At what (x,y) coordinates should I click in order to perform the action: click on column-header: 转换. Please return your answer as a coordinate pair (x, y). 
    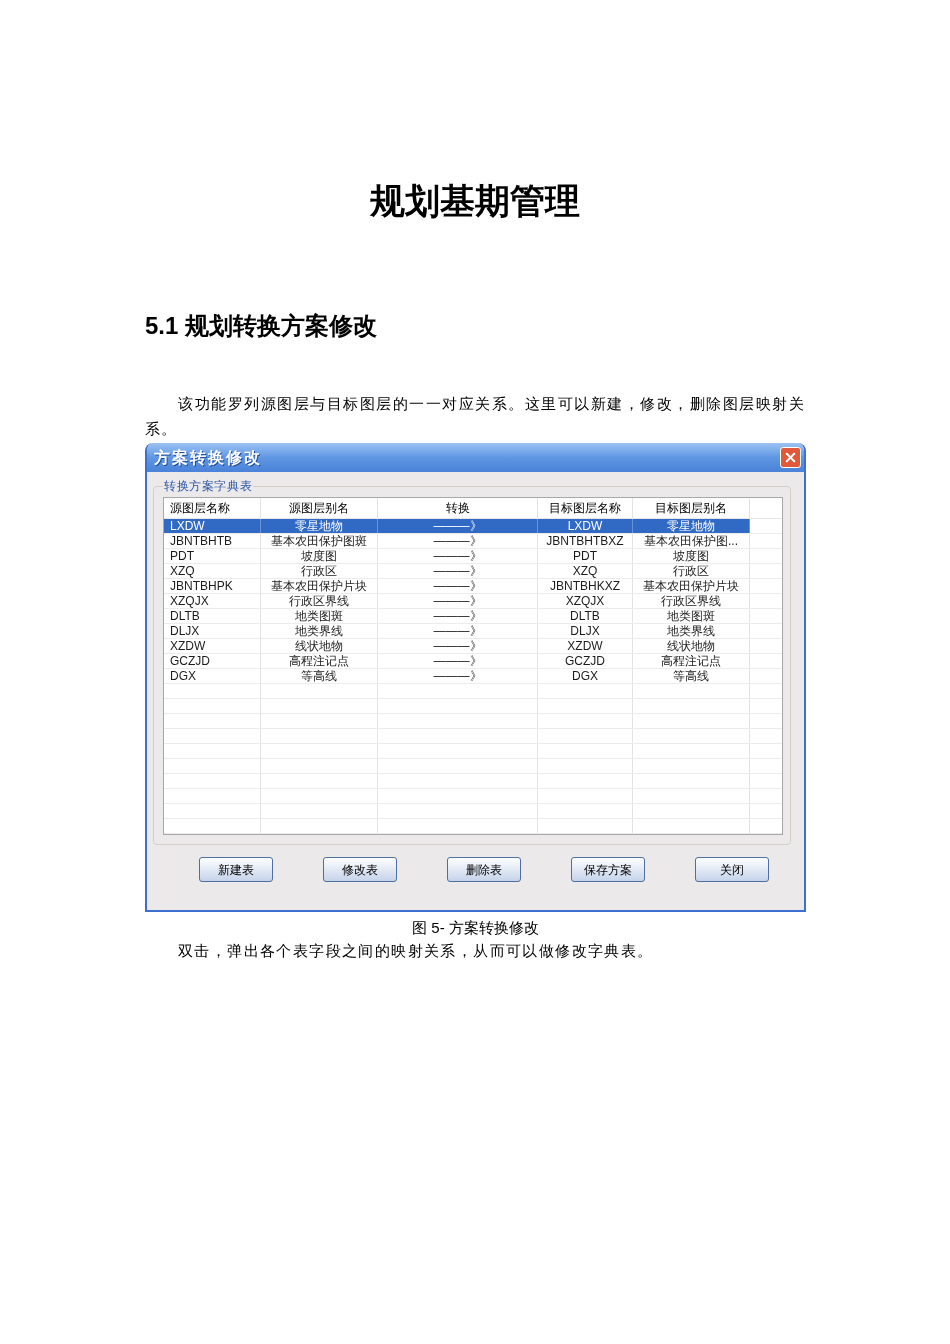
    Looking at the image, I should click on (458, 508).